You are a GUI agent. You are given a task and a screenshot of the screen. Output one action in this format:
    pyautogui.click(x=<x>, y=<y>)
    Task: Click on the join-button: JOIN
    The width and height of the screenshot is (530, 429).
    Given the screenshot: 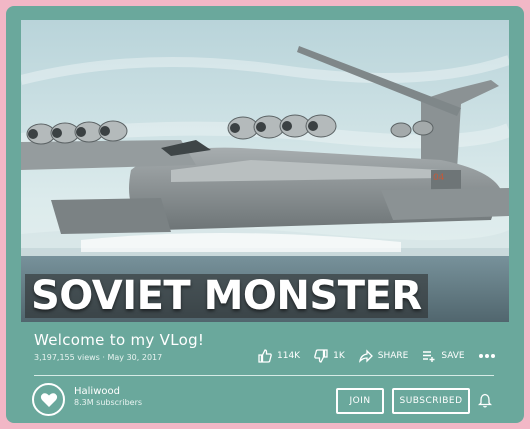 What is the action you would take?
    pyautogui.click(x=360, y=401)
    